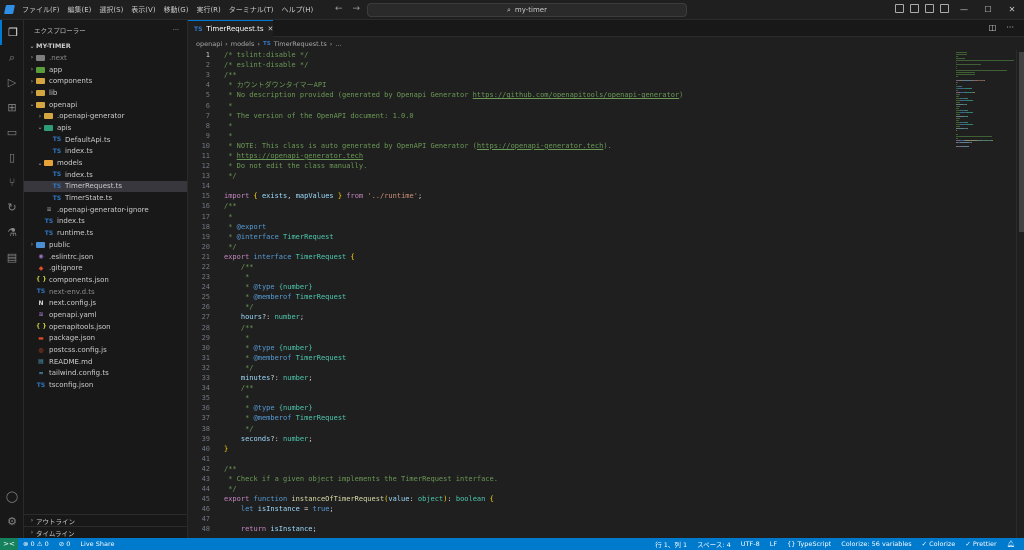 The width and height of the screenshot is (1024, 550). I want to click on account-icon: ◯, so click(12, 496).